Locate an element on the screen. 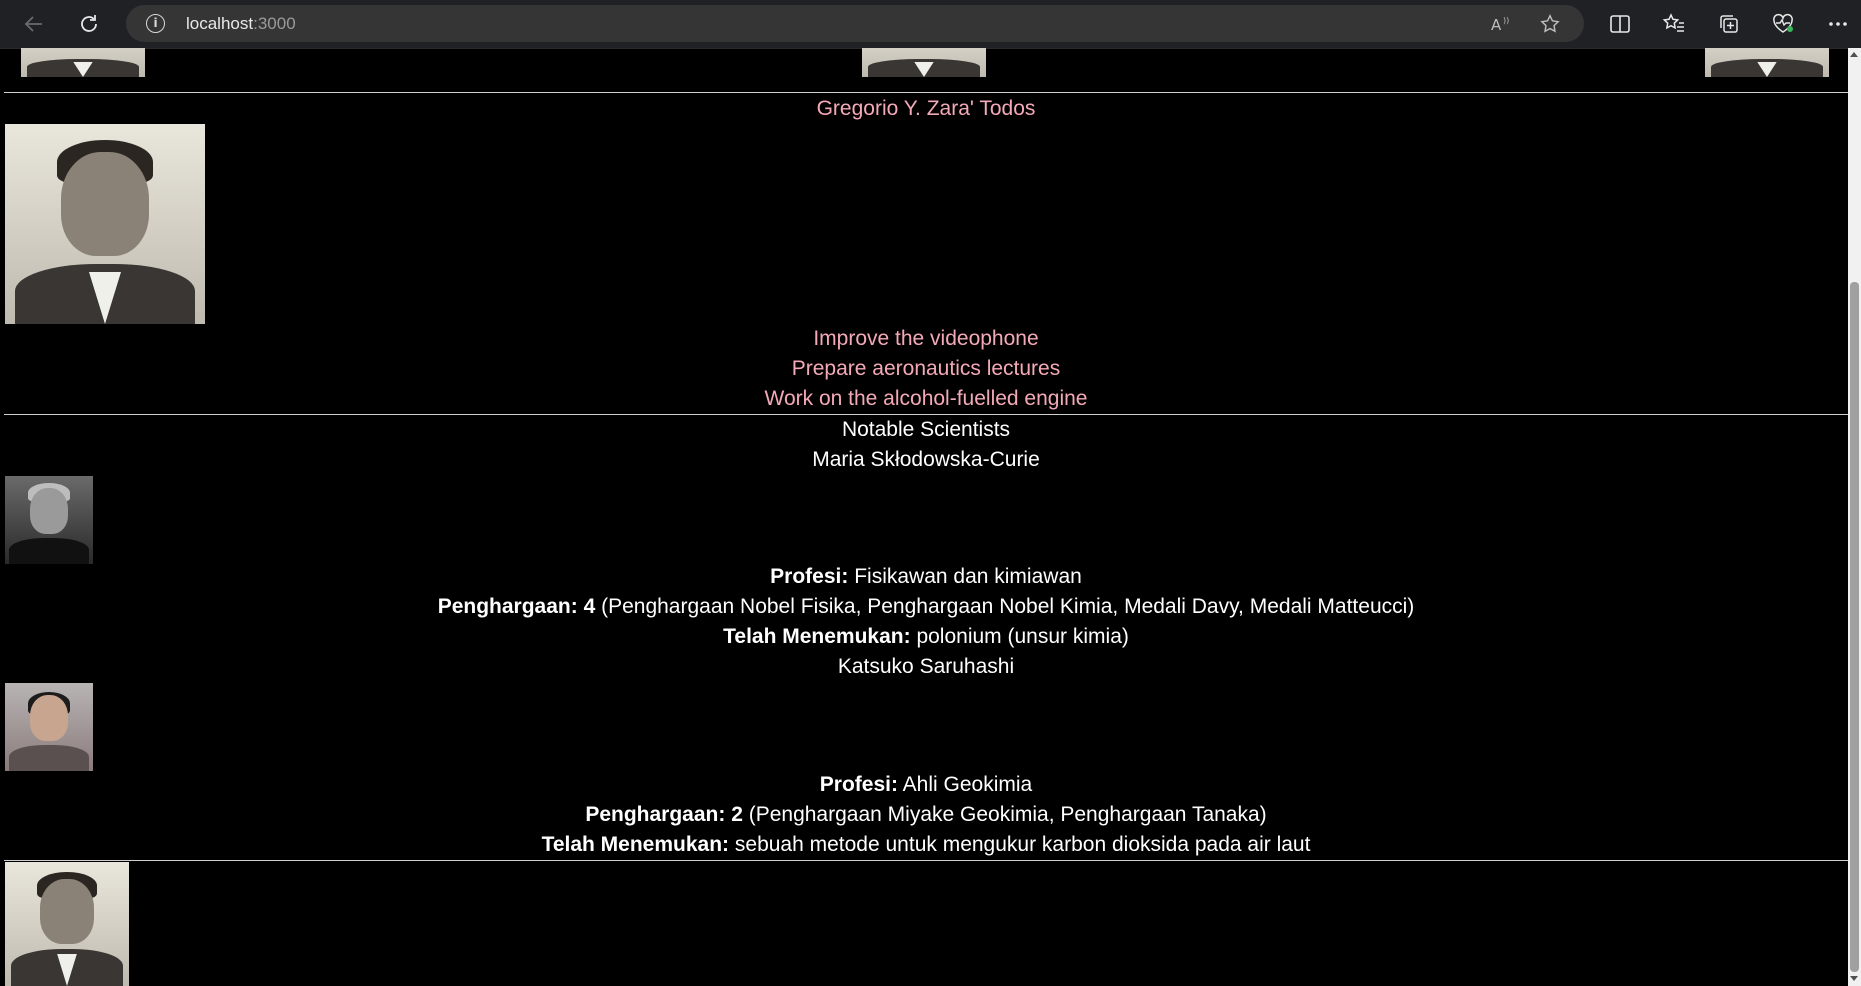 Image resolution: width=1861 pixels, height=986 pixels. browser-essentials-button is located at coordinates (1783, 24).